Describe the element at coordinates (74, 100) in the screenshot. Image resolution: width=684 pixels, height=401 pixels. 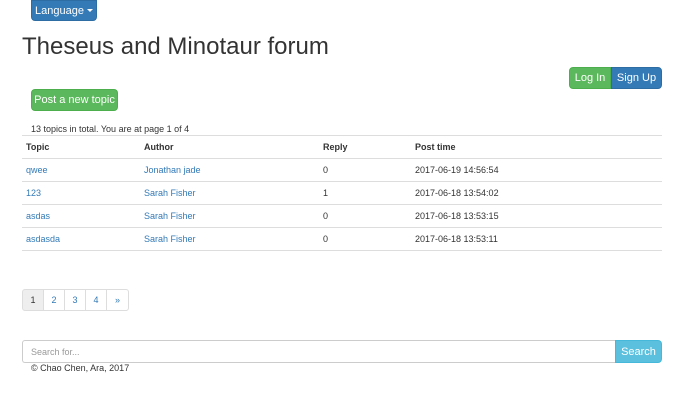
I see `post-new-topic-button: Post a new topic` at that location.